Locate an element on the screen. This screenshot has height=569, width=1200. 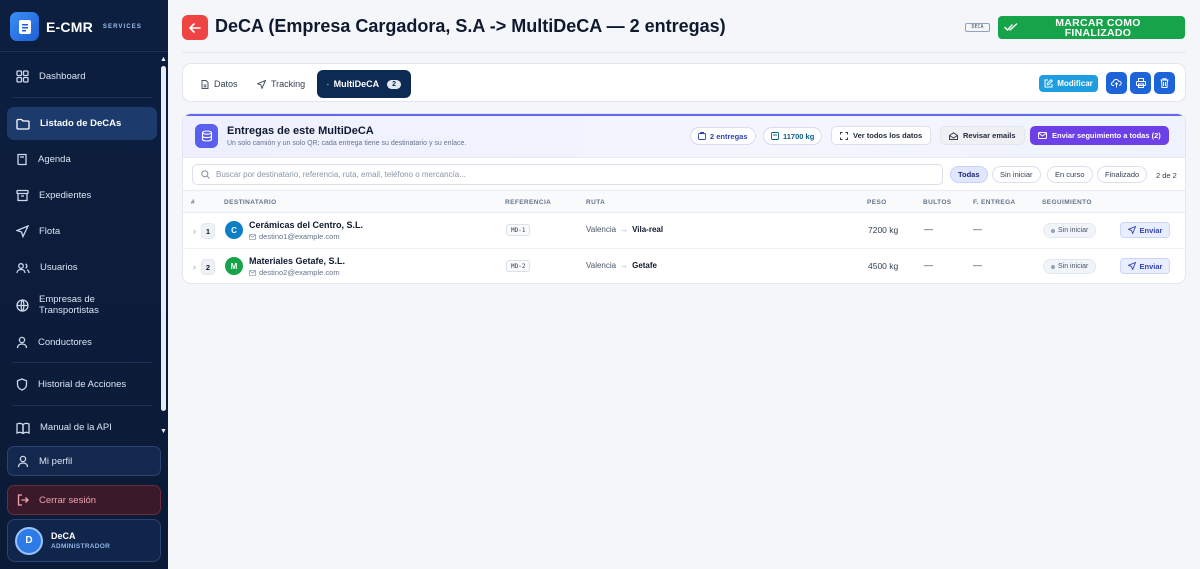
book-icon is located at coordinates (22, 159).